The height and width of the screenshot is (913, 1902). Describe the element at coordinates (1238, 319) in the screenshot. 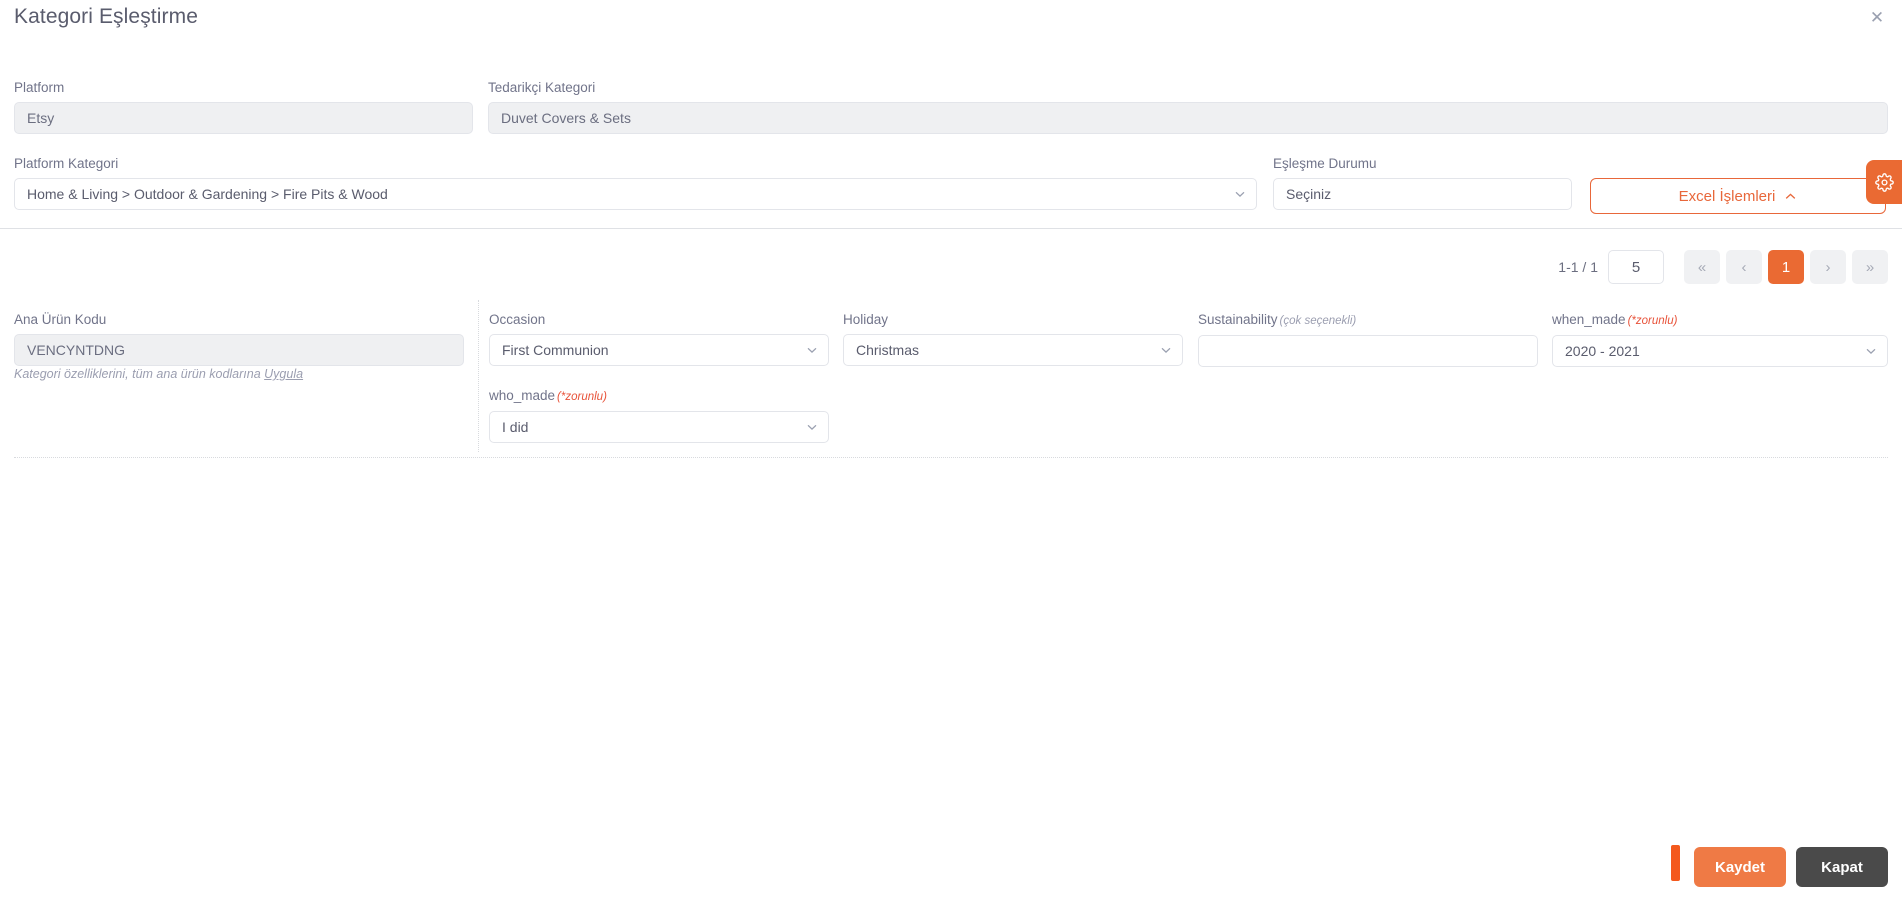

I see `sustainability-label-text: Sustainability` at that location.